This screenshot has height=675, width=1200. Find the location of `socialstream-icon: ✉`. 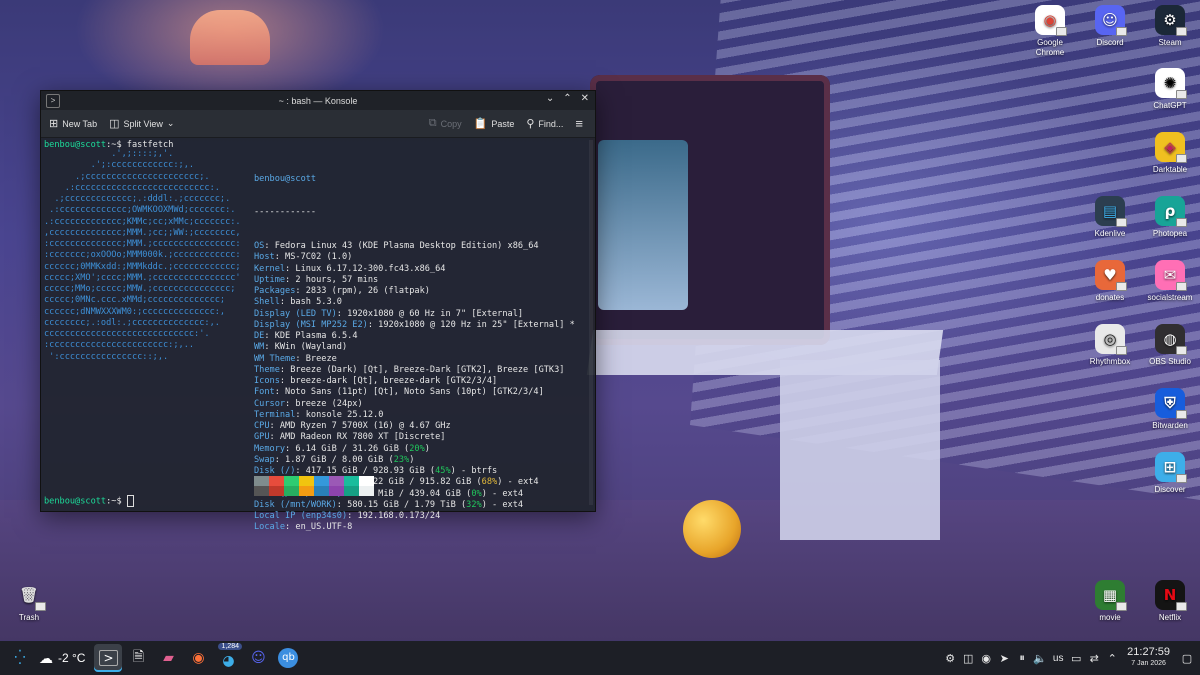

socialstream-icon: ✉ is located at coordinates (1171, 275).